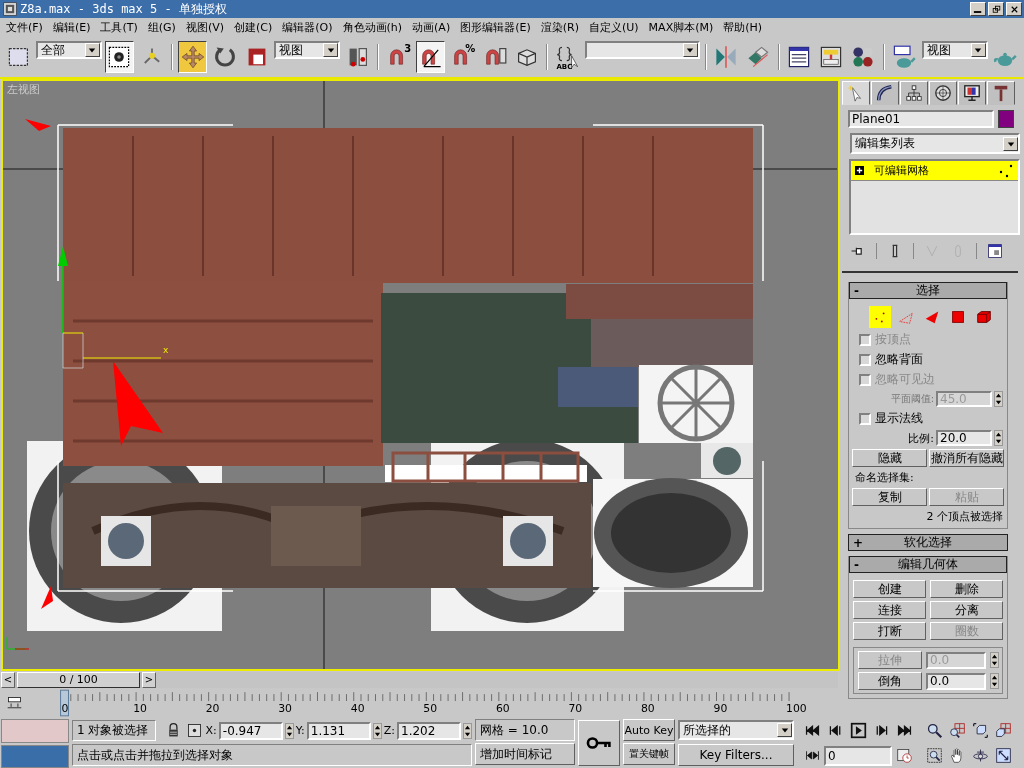 This screenshot has width=1024, height=768. Describe the element at coordinates (885, 93) in the screenshot. I see `modify-tab` at that location.